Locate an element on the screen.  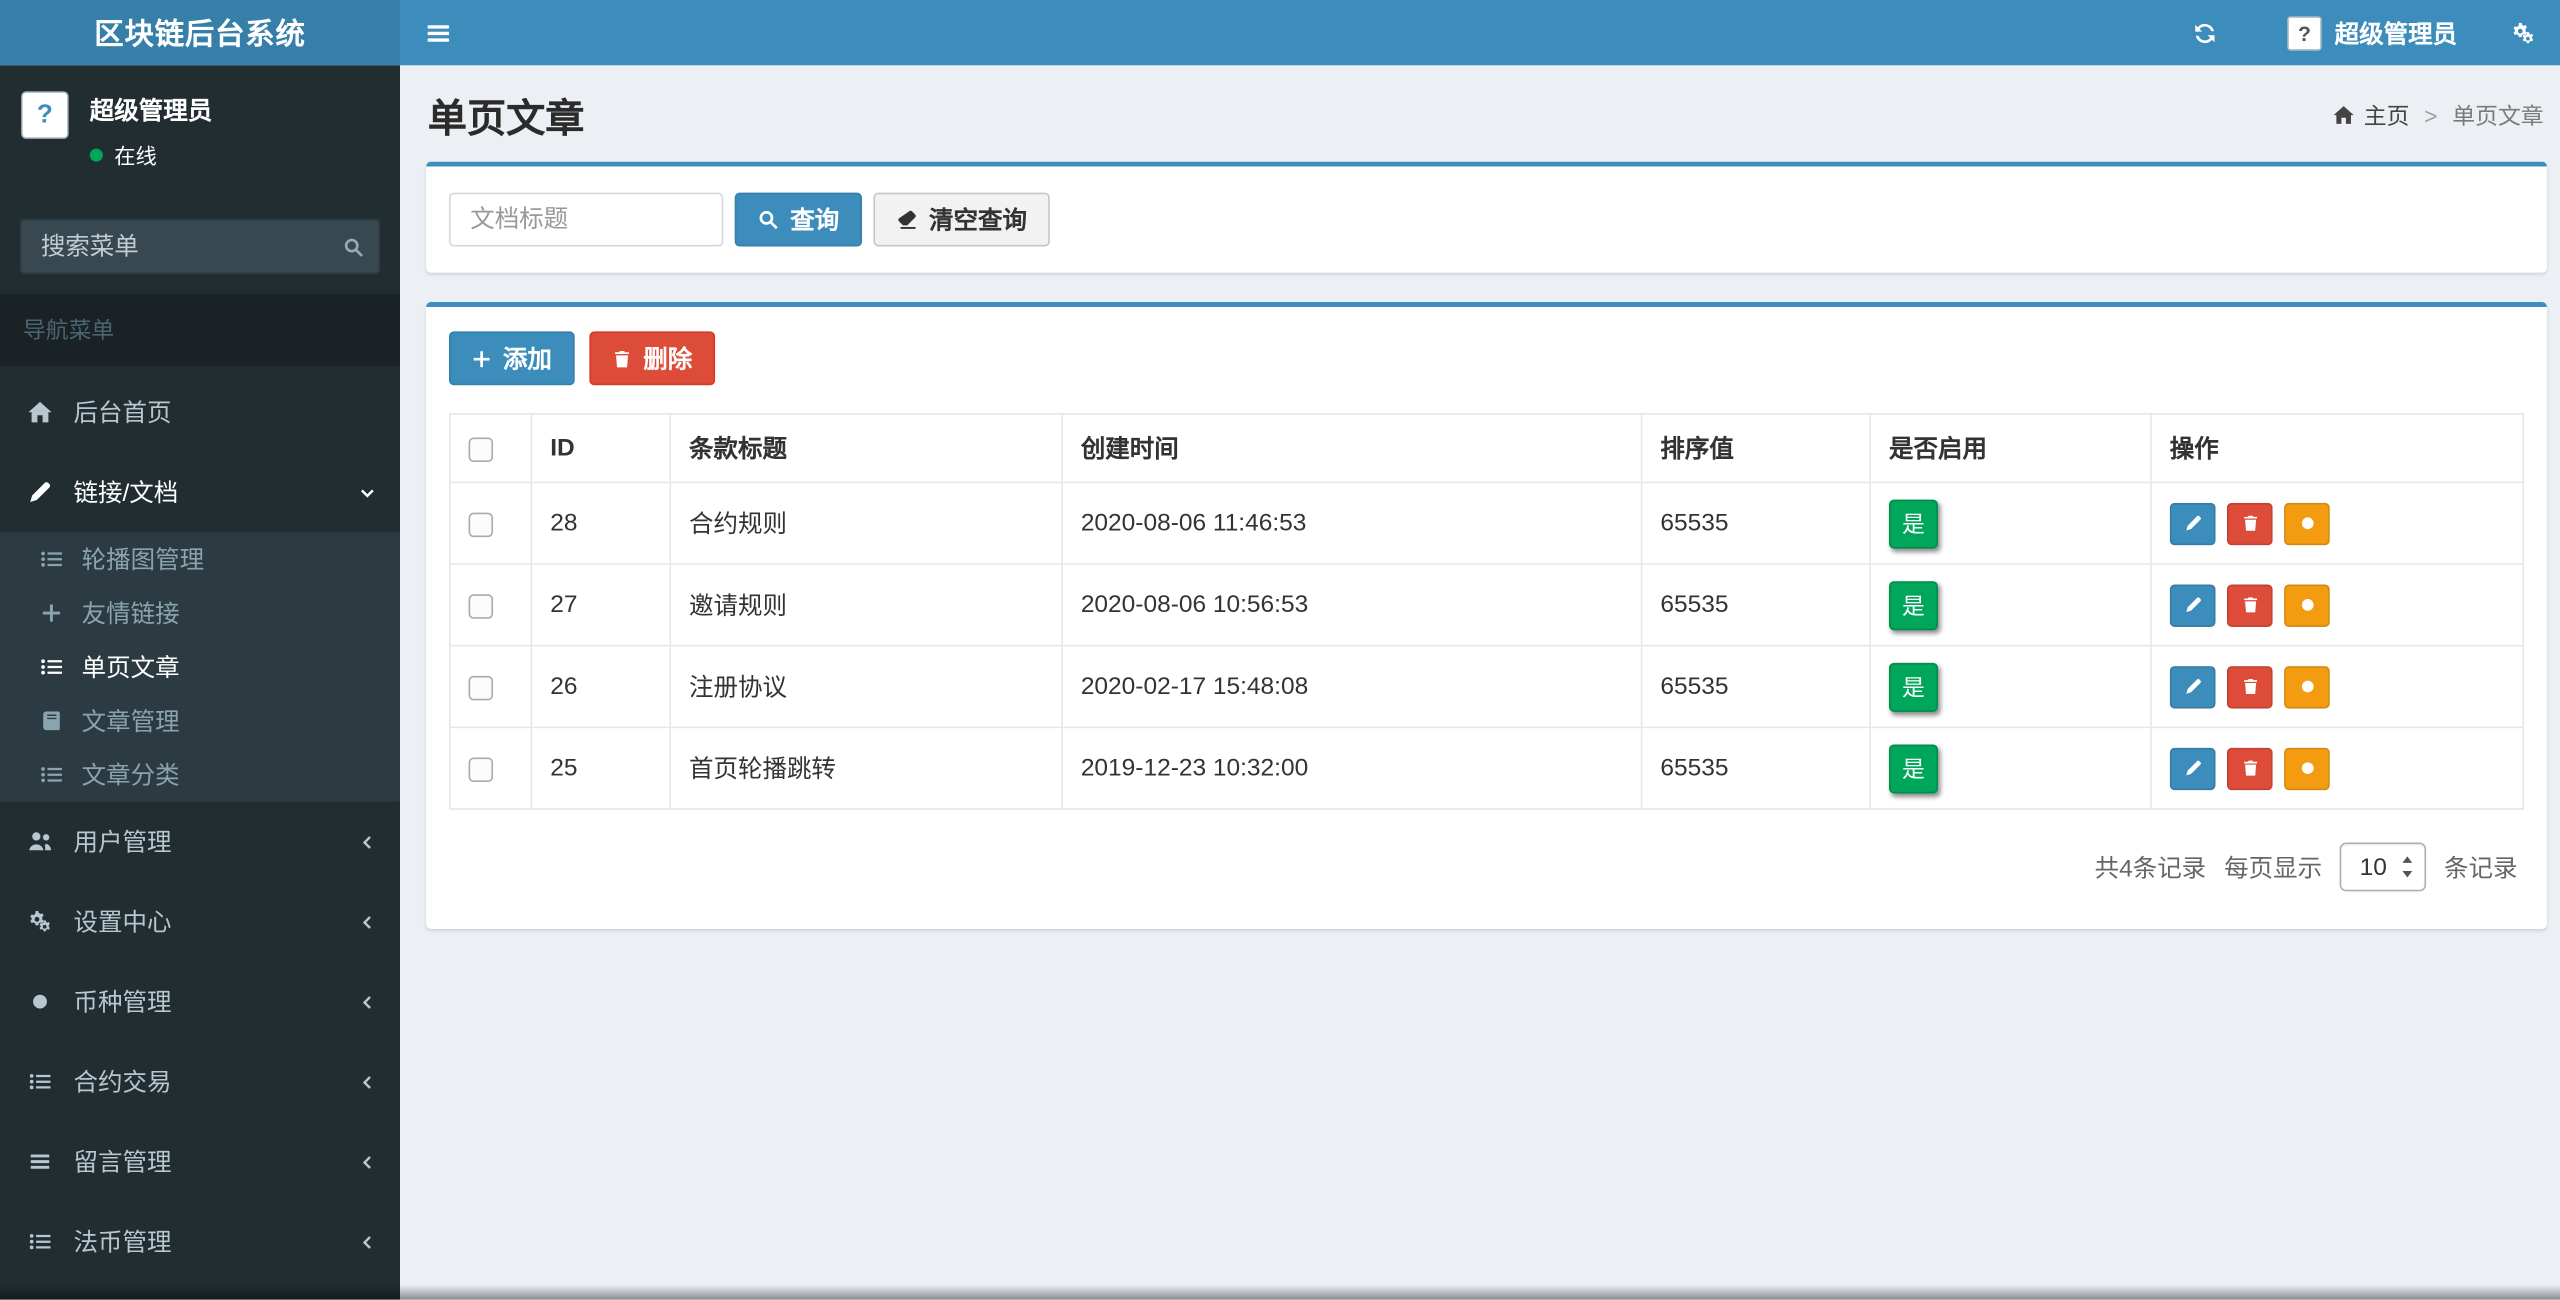
sidebar-item-user-management: 用户管理 is located at coordinates (200, 842).